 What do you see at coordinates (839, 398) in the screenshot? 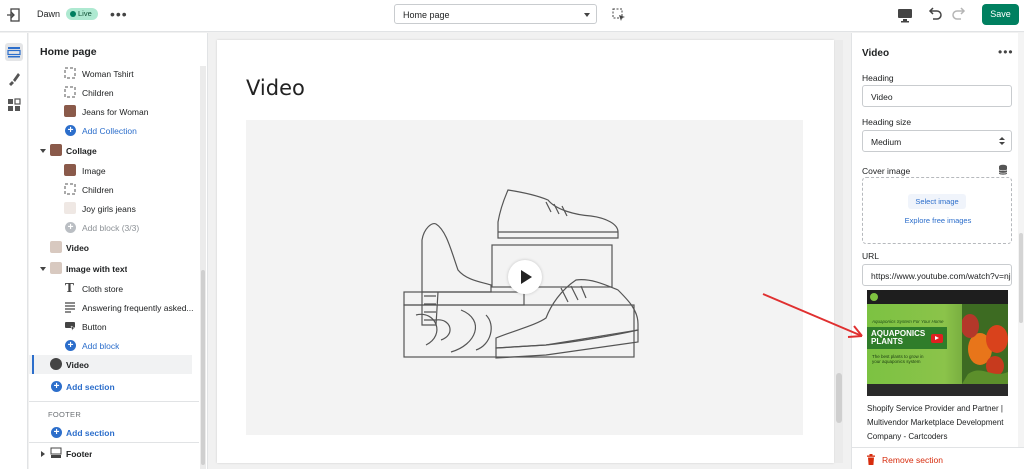
I see `canvas-scroll-thumb` at bounding box center [839, 398].